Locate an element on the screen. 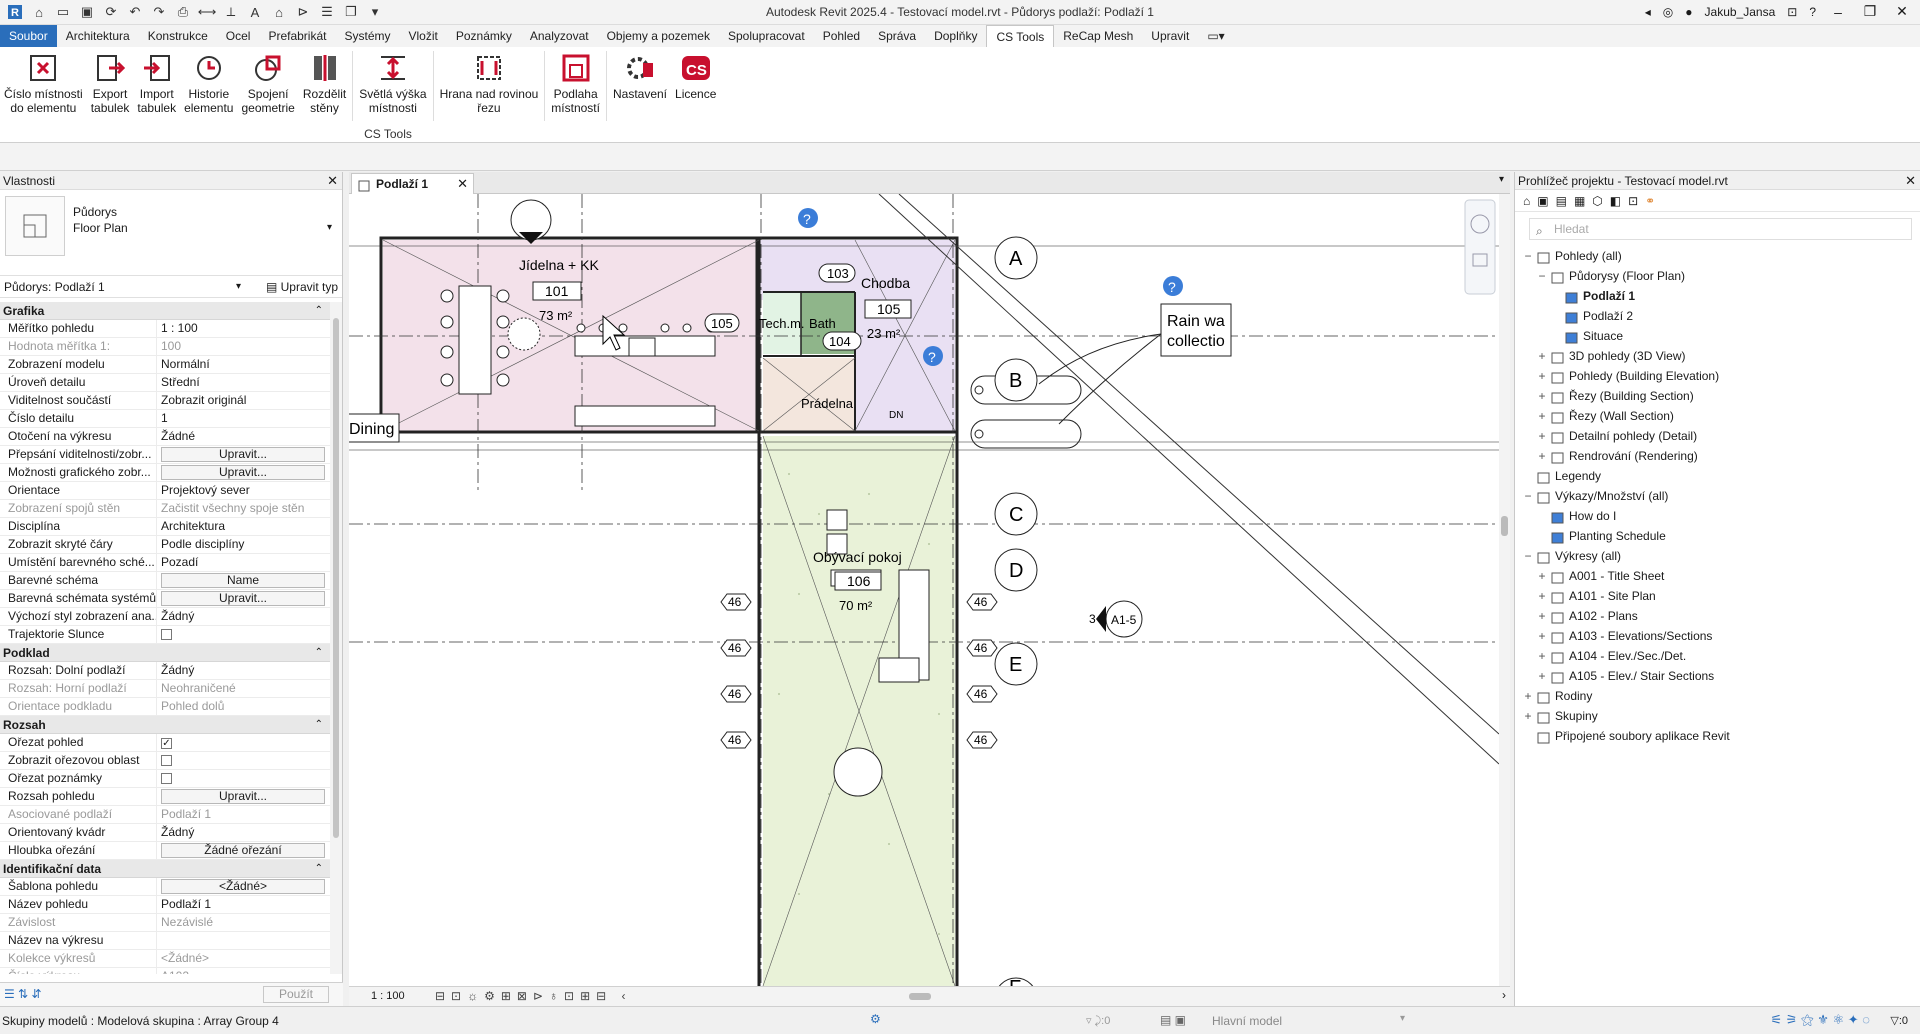 This screenshot has width=1920, height=1034. property-checkbox: ✓ is located at coordinates (166, 743).